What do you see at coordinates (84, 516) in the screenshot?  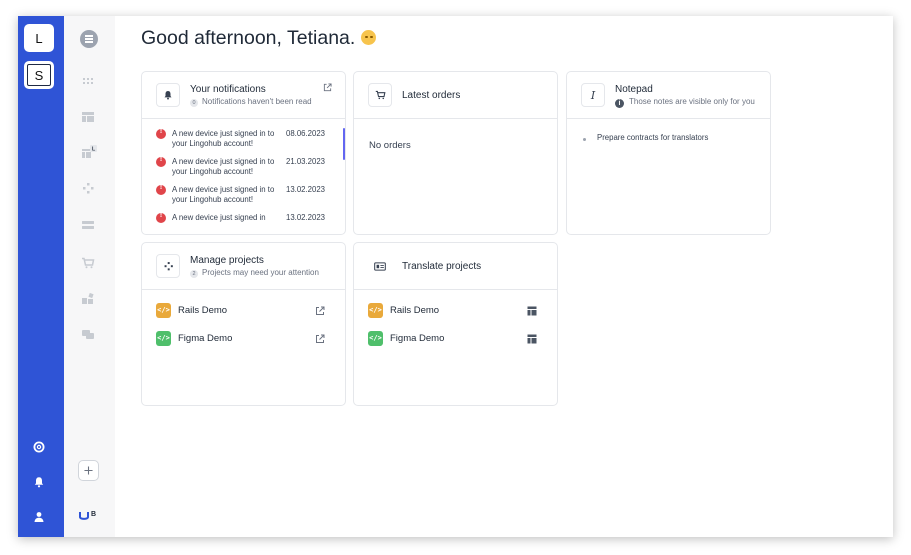 I see `lingohub-logo-icon` at bounding box center [84, 516].